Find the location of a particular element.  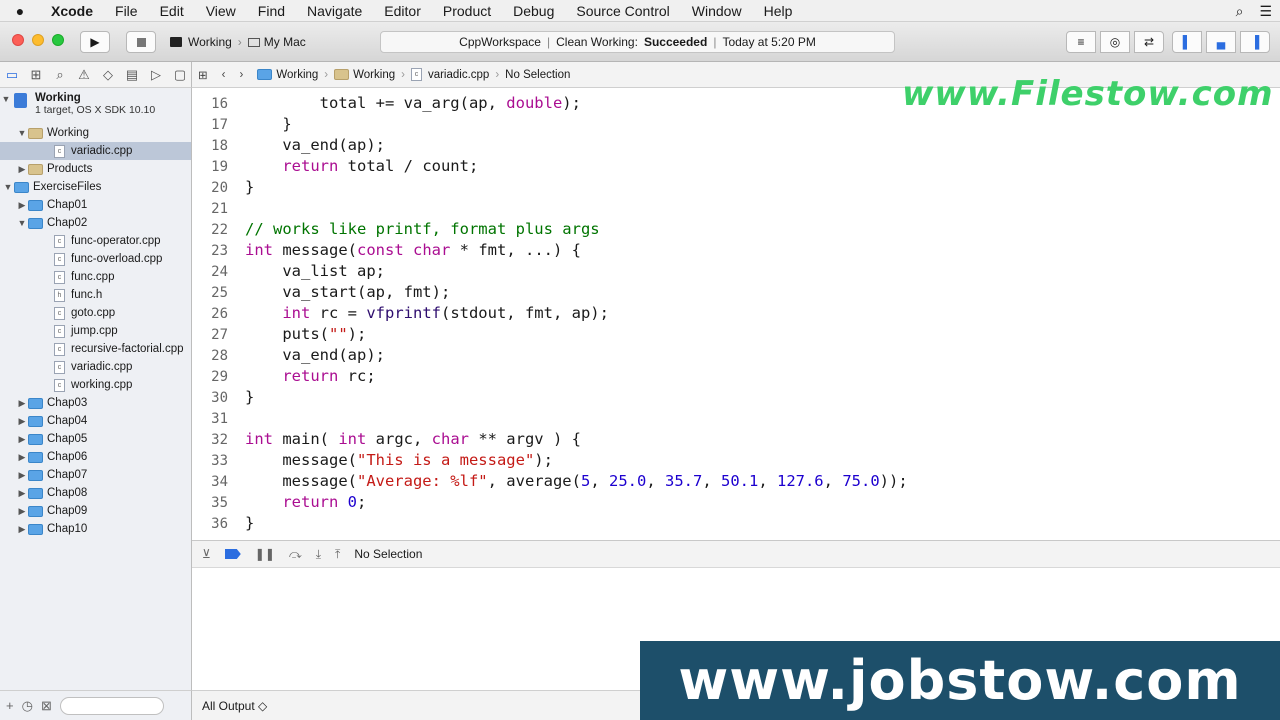

menu-product: Product is located at coordinates (467, 11).